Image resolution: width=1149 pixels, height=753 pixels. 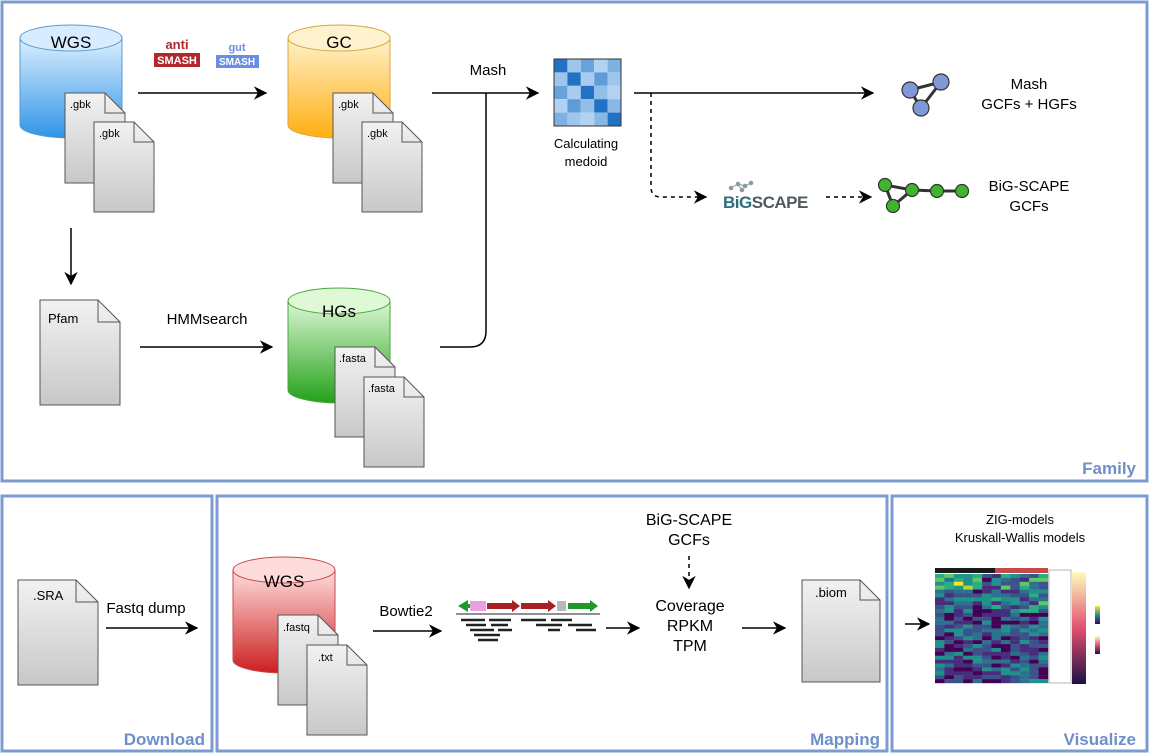 I want to click on bigscape-logo-text: BiGSCAPE, so click(x=765, y=202).